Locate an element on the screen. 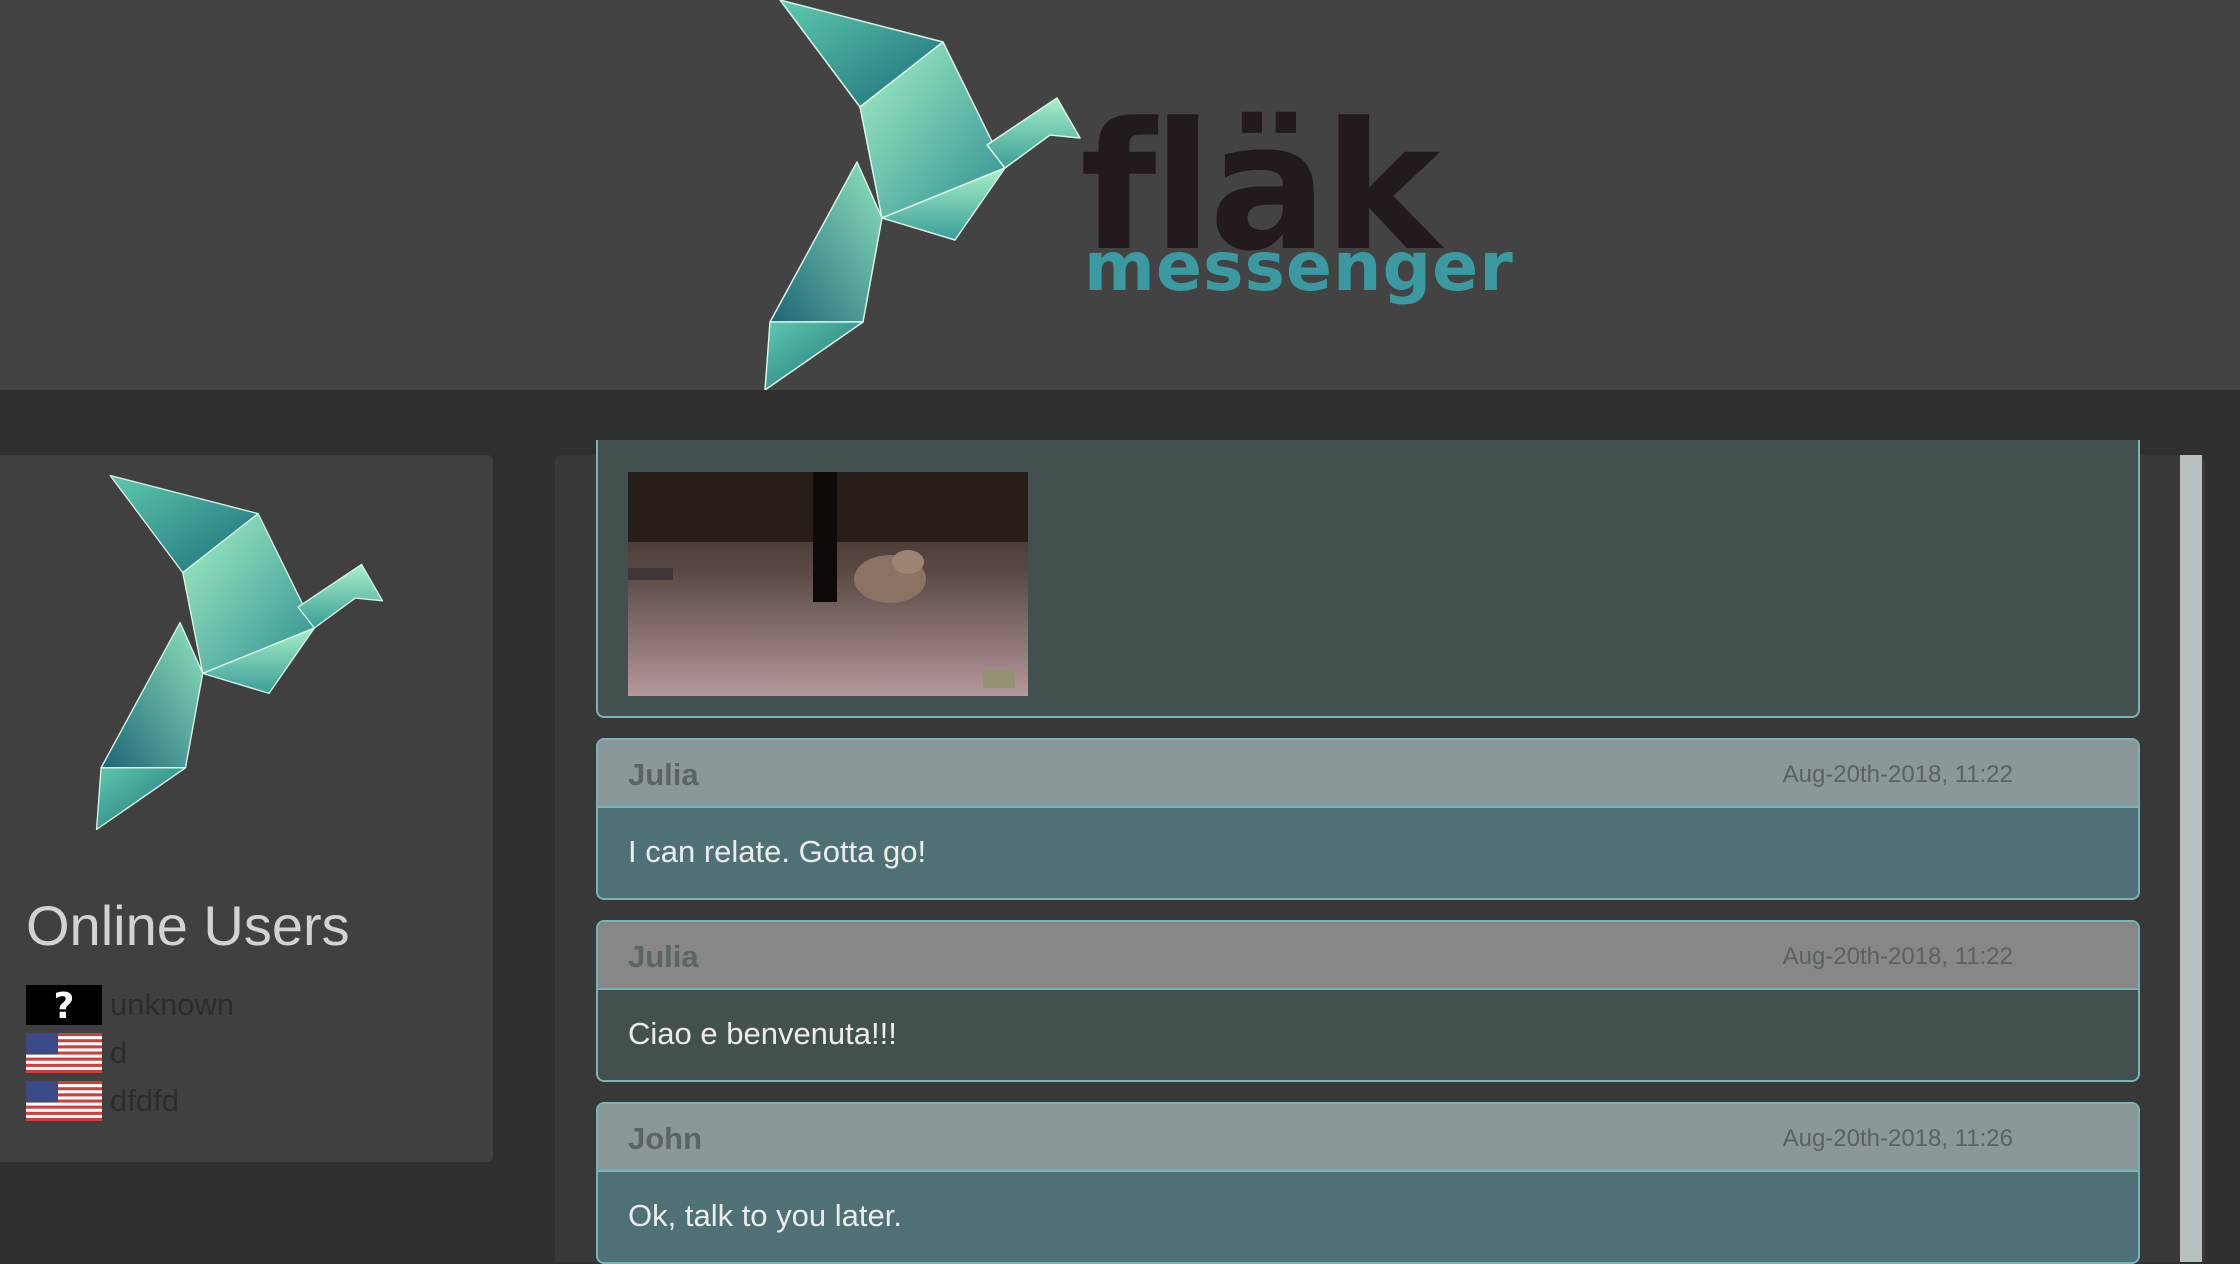  online-users-title: Online Users is located at coordinates (188, 925).